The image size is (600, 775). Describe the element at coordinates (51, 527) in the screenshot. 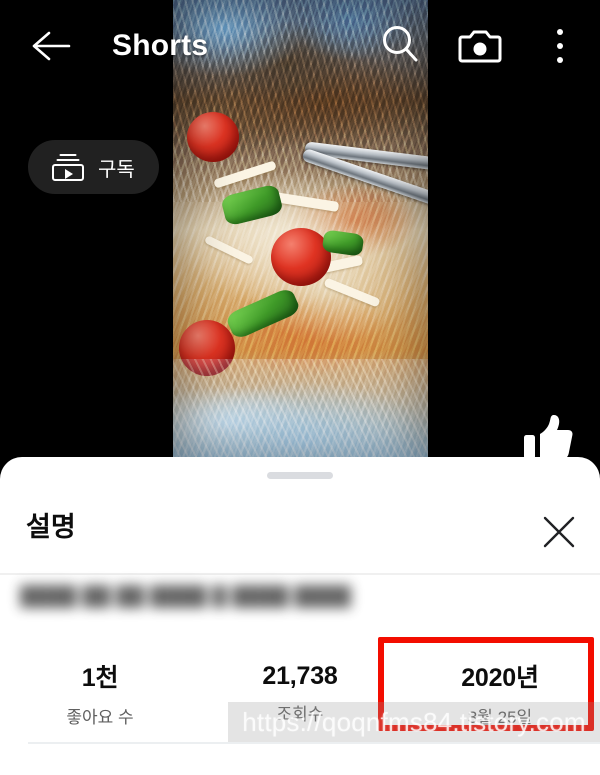

I see `sheet-title: 설명` at that location.